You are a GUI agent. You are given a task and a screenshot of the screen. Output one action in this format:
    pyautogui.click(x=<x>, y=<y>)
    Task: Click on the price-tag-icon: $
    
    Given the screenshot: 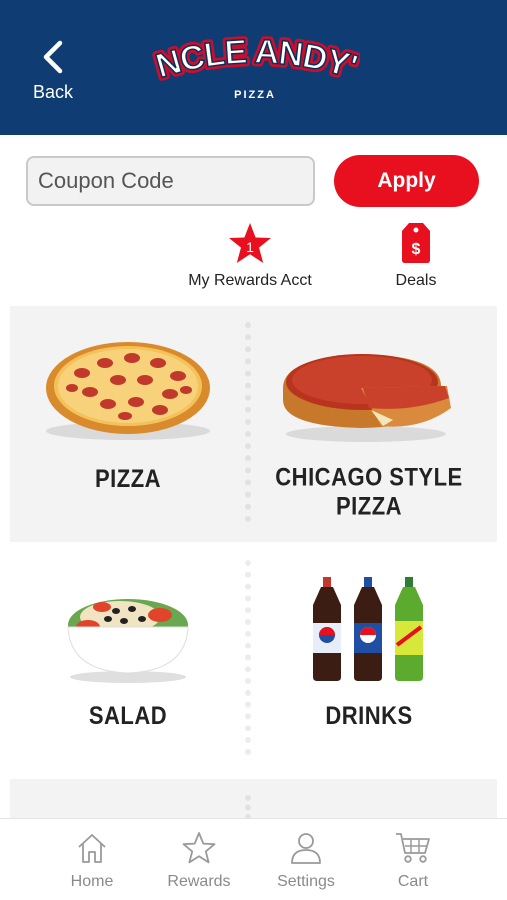 What is the action you would take?
    pyautogui.click(x=416, y=243)
    